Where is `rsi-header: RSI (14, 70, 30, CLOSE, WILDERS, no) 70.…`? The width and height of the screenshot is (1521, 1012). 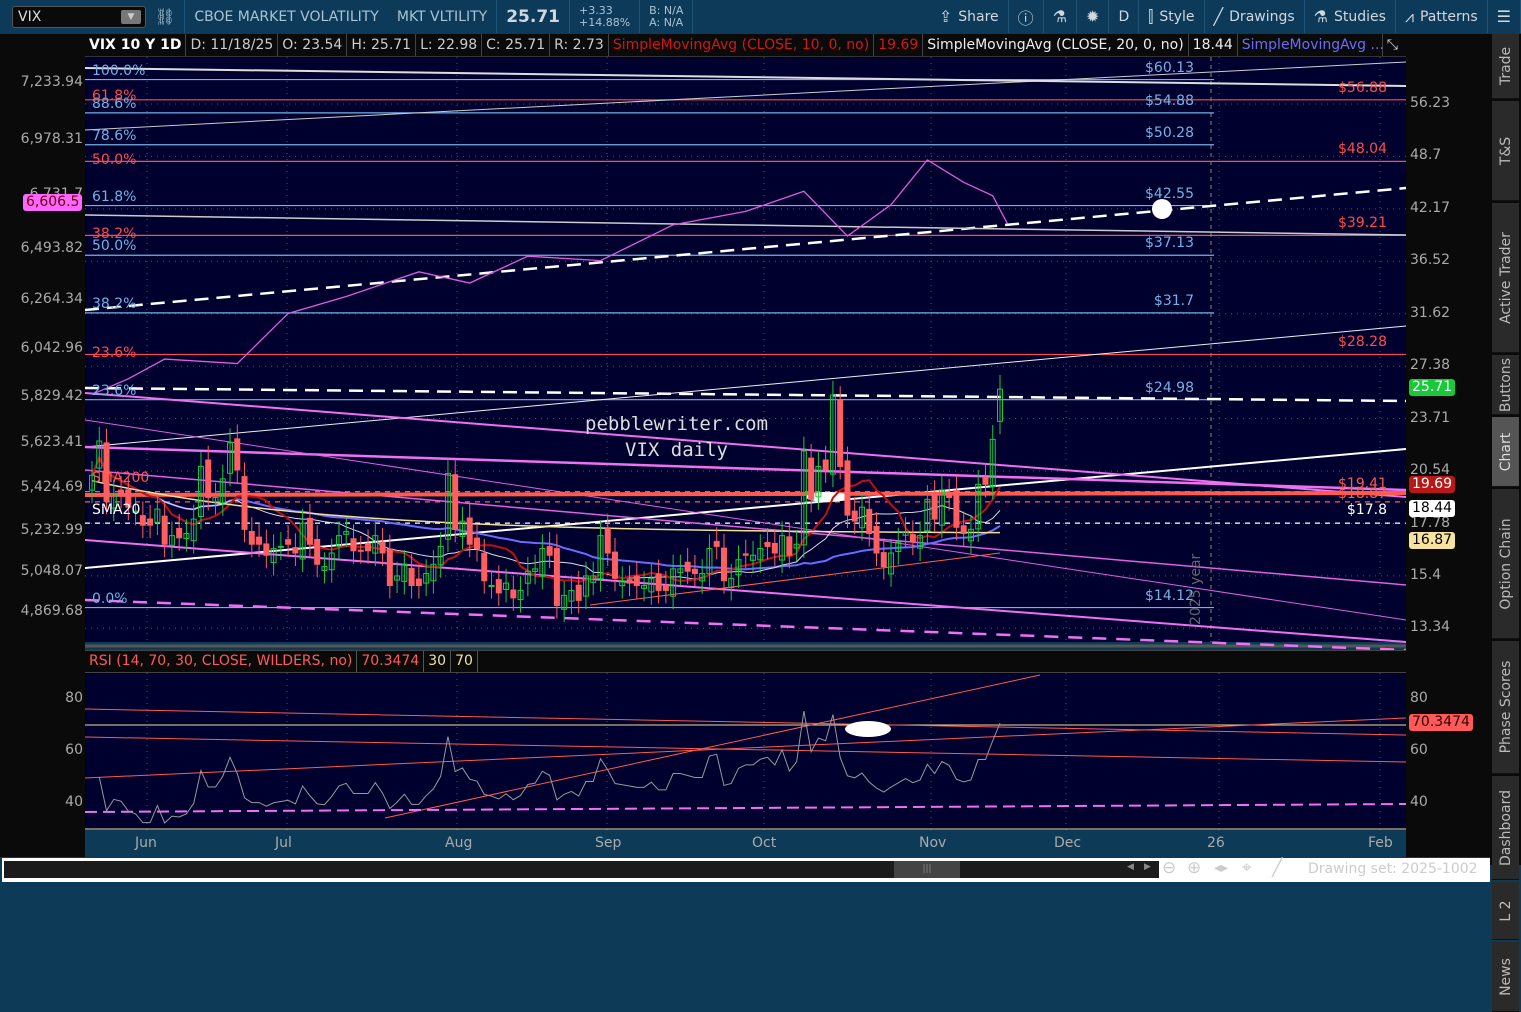
rsi-header: RSI (14, 70, 30, CLOSE, WILDERS, no) 70.… is located at coordinates (745, 661).